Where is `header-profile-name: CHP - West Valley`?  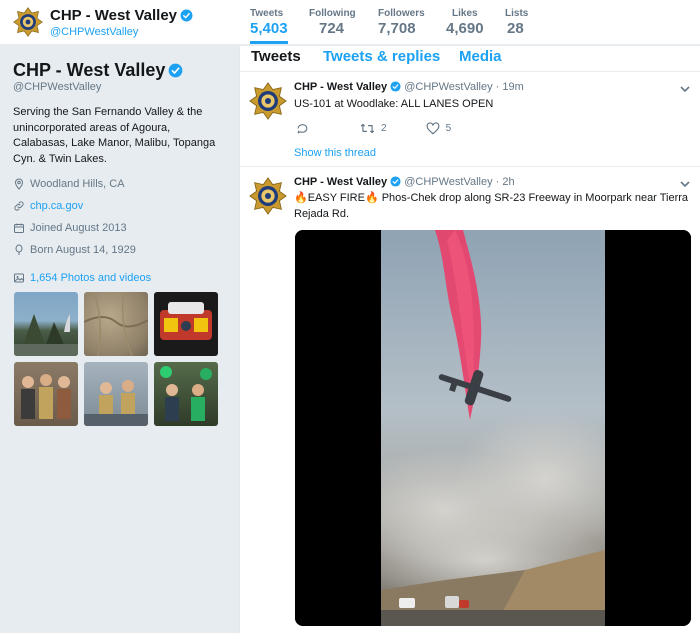
header-profile-name: CHP - West Valley is located at coordinates (121, 15).